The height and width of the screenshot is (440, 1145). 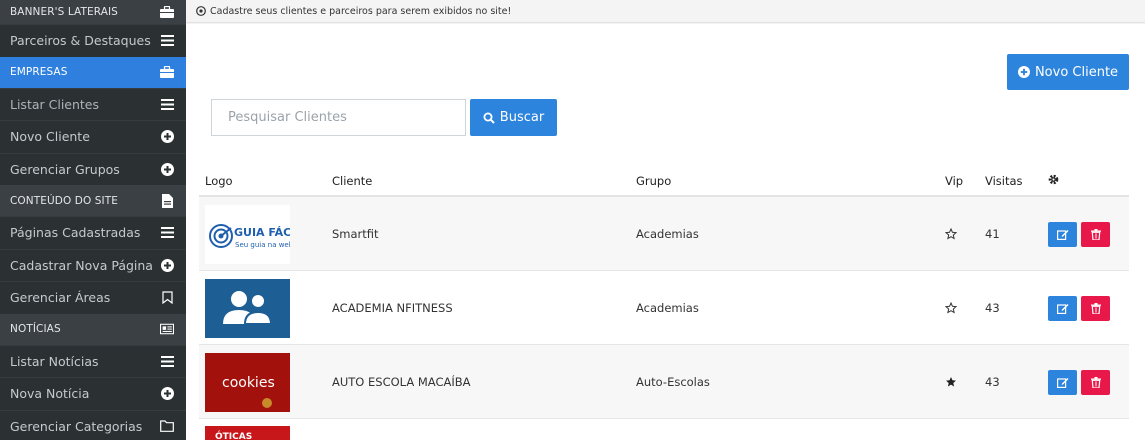 What do you see at coordinates (65, 169) in the screenshot?
I see `sidebar-item-label: Gerenciar Grupos` at bounding box center [65, 169].